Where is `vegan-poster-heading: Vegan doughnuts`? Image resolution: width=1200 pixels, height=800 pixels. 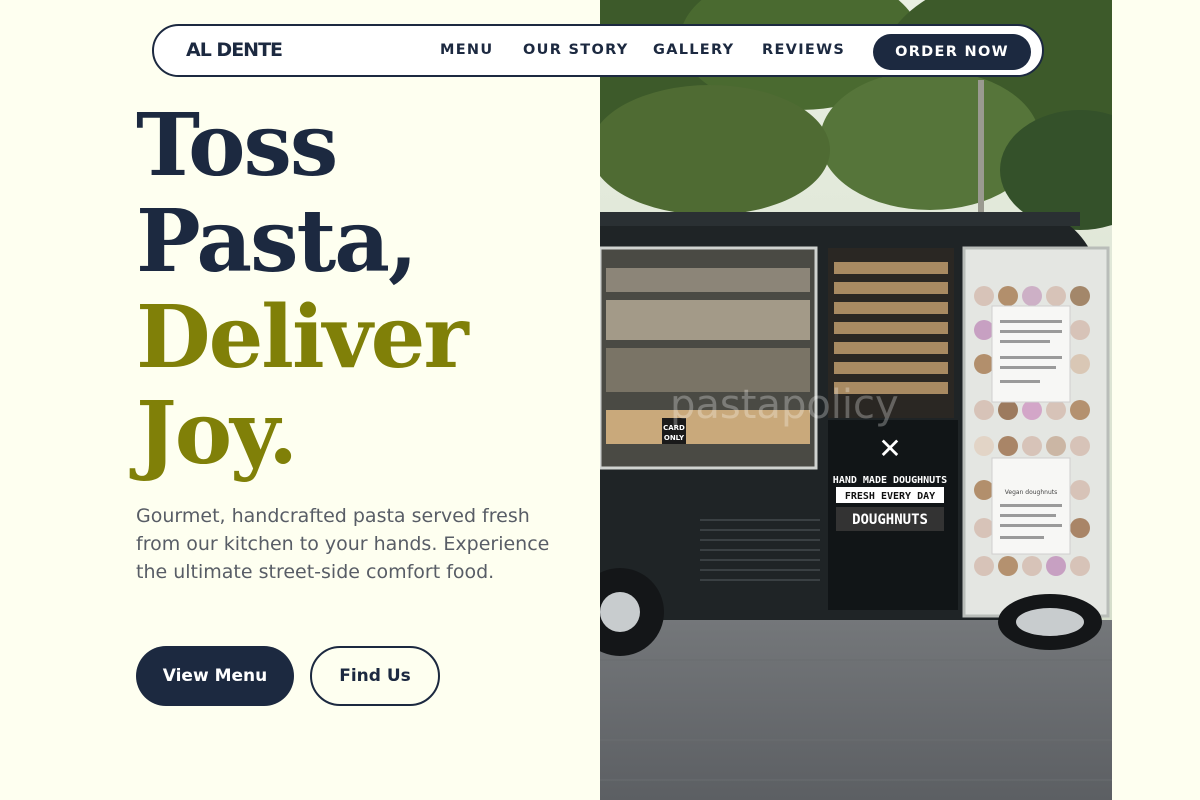 vegan-poster-heading: Vegan doughnuts is located at coordinates (1031, 492).